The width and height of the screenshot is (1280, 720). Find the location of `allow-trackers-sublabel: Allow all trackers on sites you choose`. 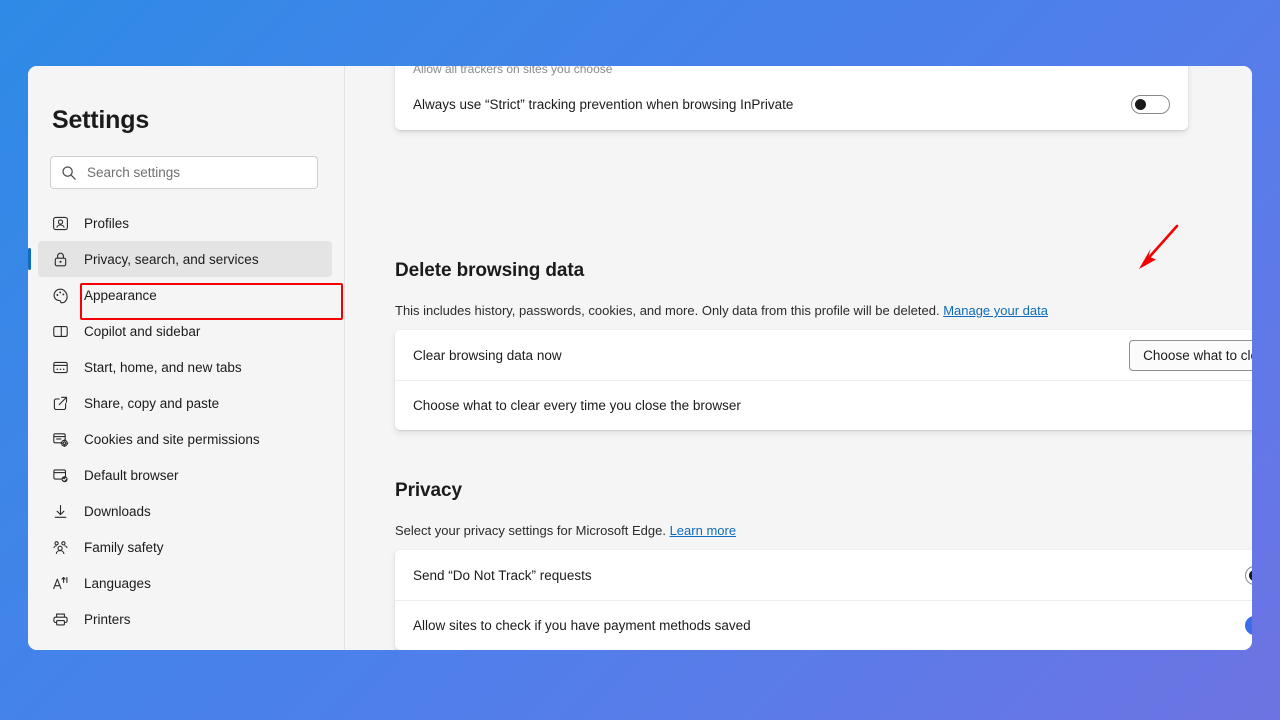

allow-trackers-sublabel: Allow all trackers on sites you choose is located at coordinates (513, 71).